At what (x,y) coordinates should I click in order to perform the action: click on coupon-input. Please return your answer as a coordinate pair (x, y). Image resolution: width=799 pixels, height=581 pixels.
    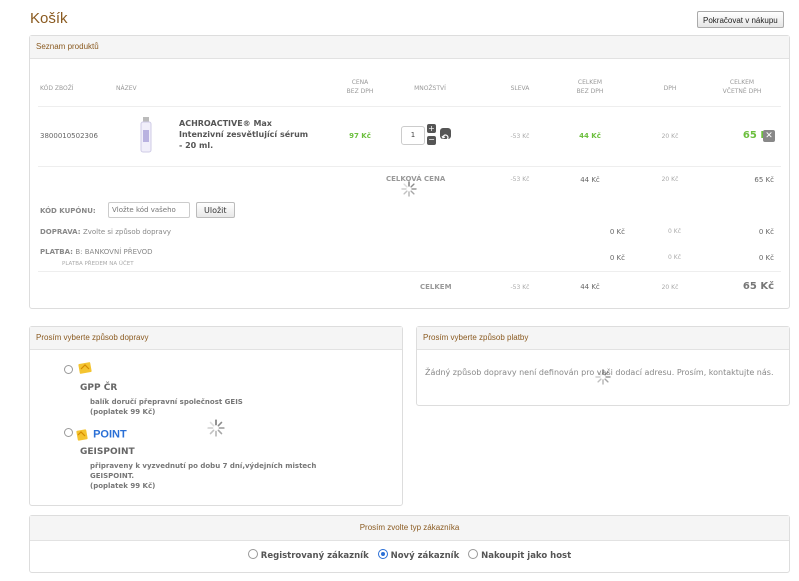
    Looking at the image, I should click on (149, 210).